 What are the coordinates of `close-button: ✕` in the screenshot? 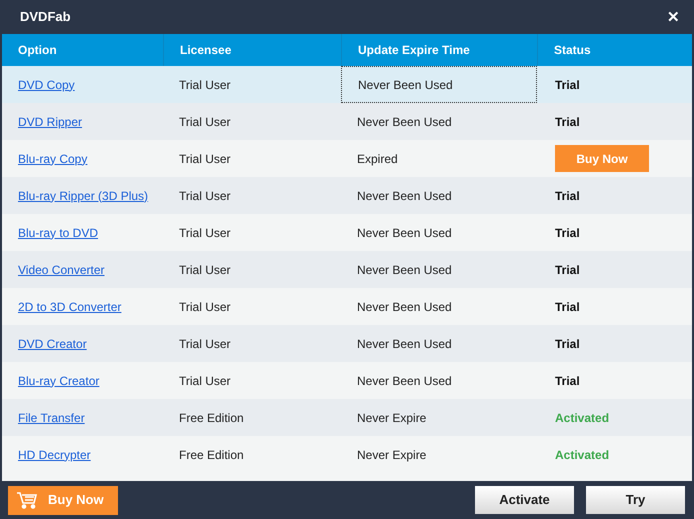 It's located at (673, 17).